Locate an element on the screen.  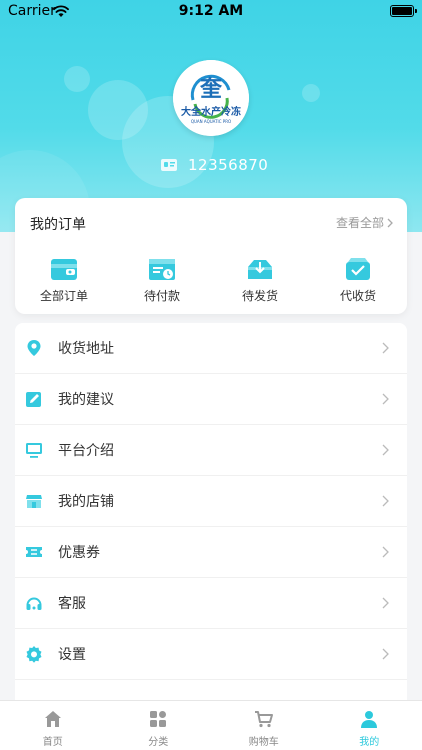
tab-home-label: 首页 is located at coordinates (52, 742).